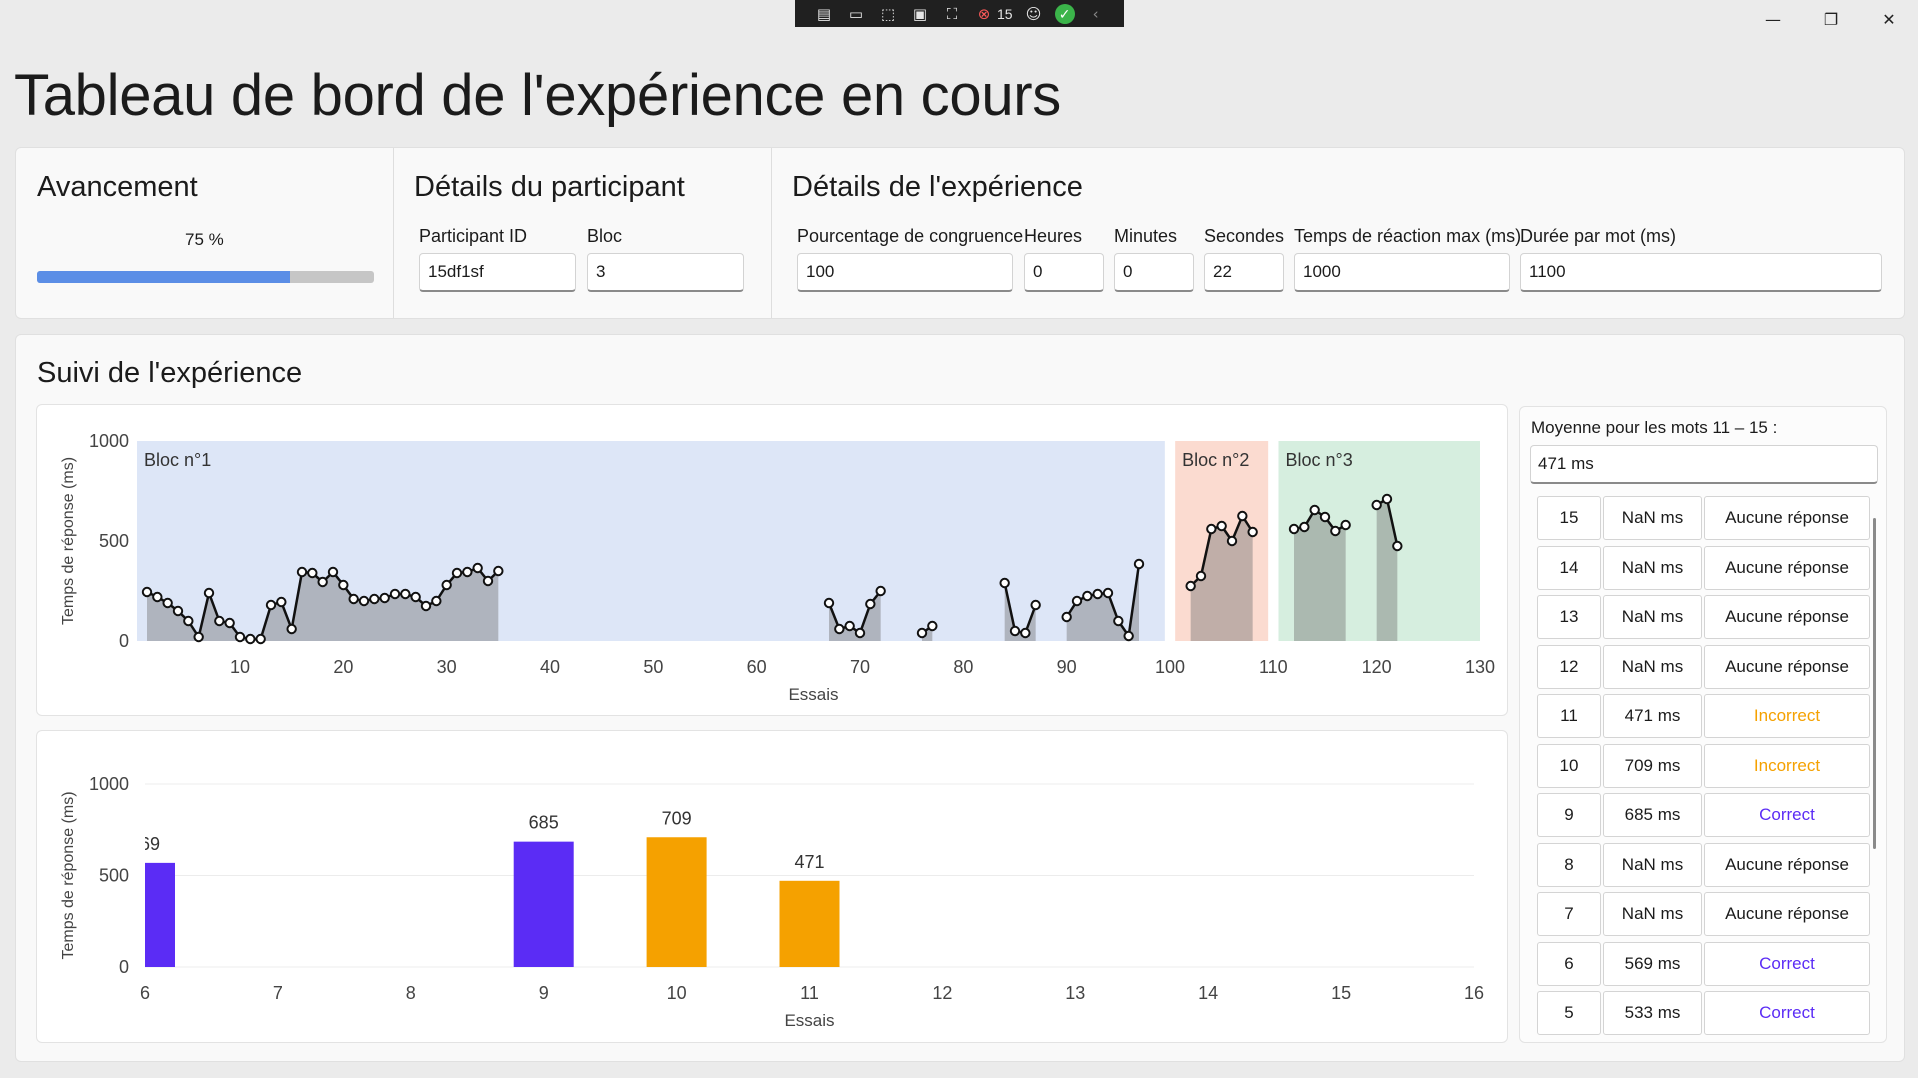  Describe the element at coordinates (653, 667) in the screenshot. I see `x-tick-label: 50` at that location.